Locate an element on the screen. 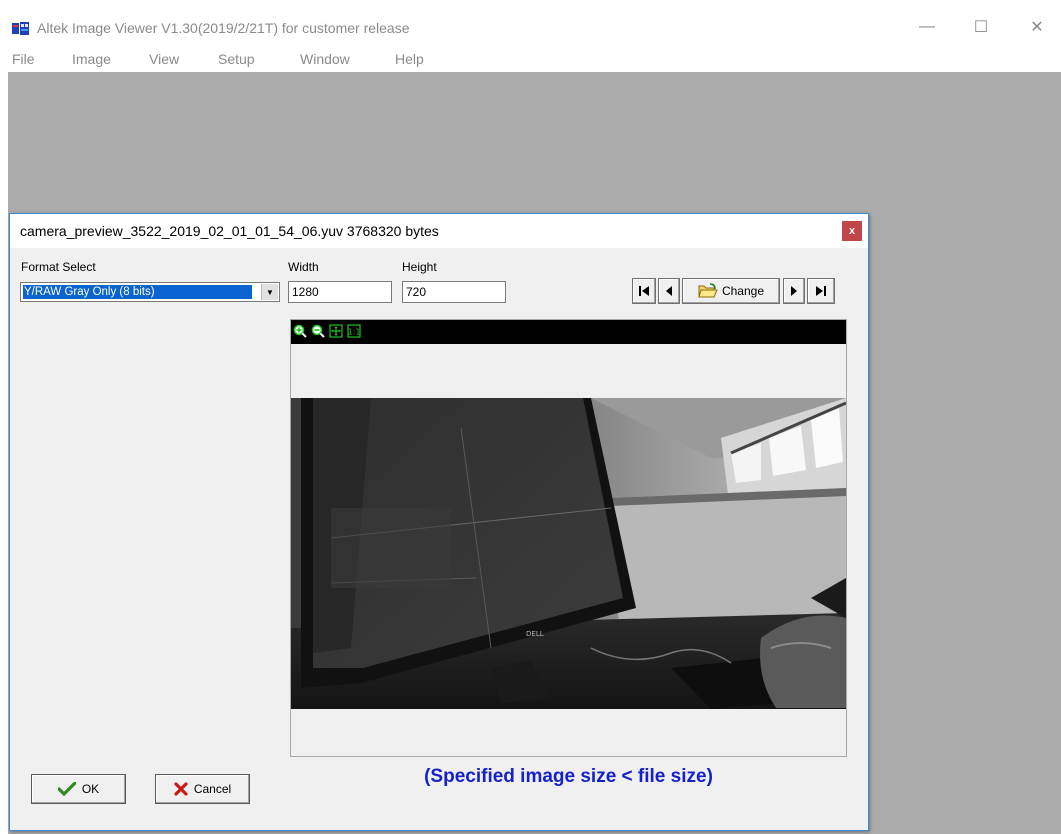 The width and height of the screenshot is (1061, 834). close-icon: ✕ is located at coordinates (1037, 27).